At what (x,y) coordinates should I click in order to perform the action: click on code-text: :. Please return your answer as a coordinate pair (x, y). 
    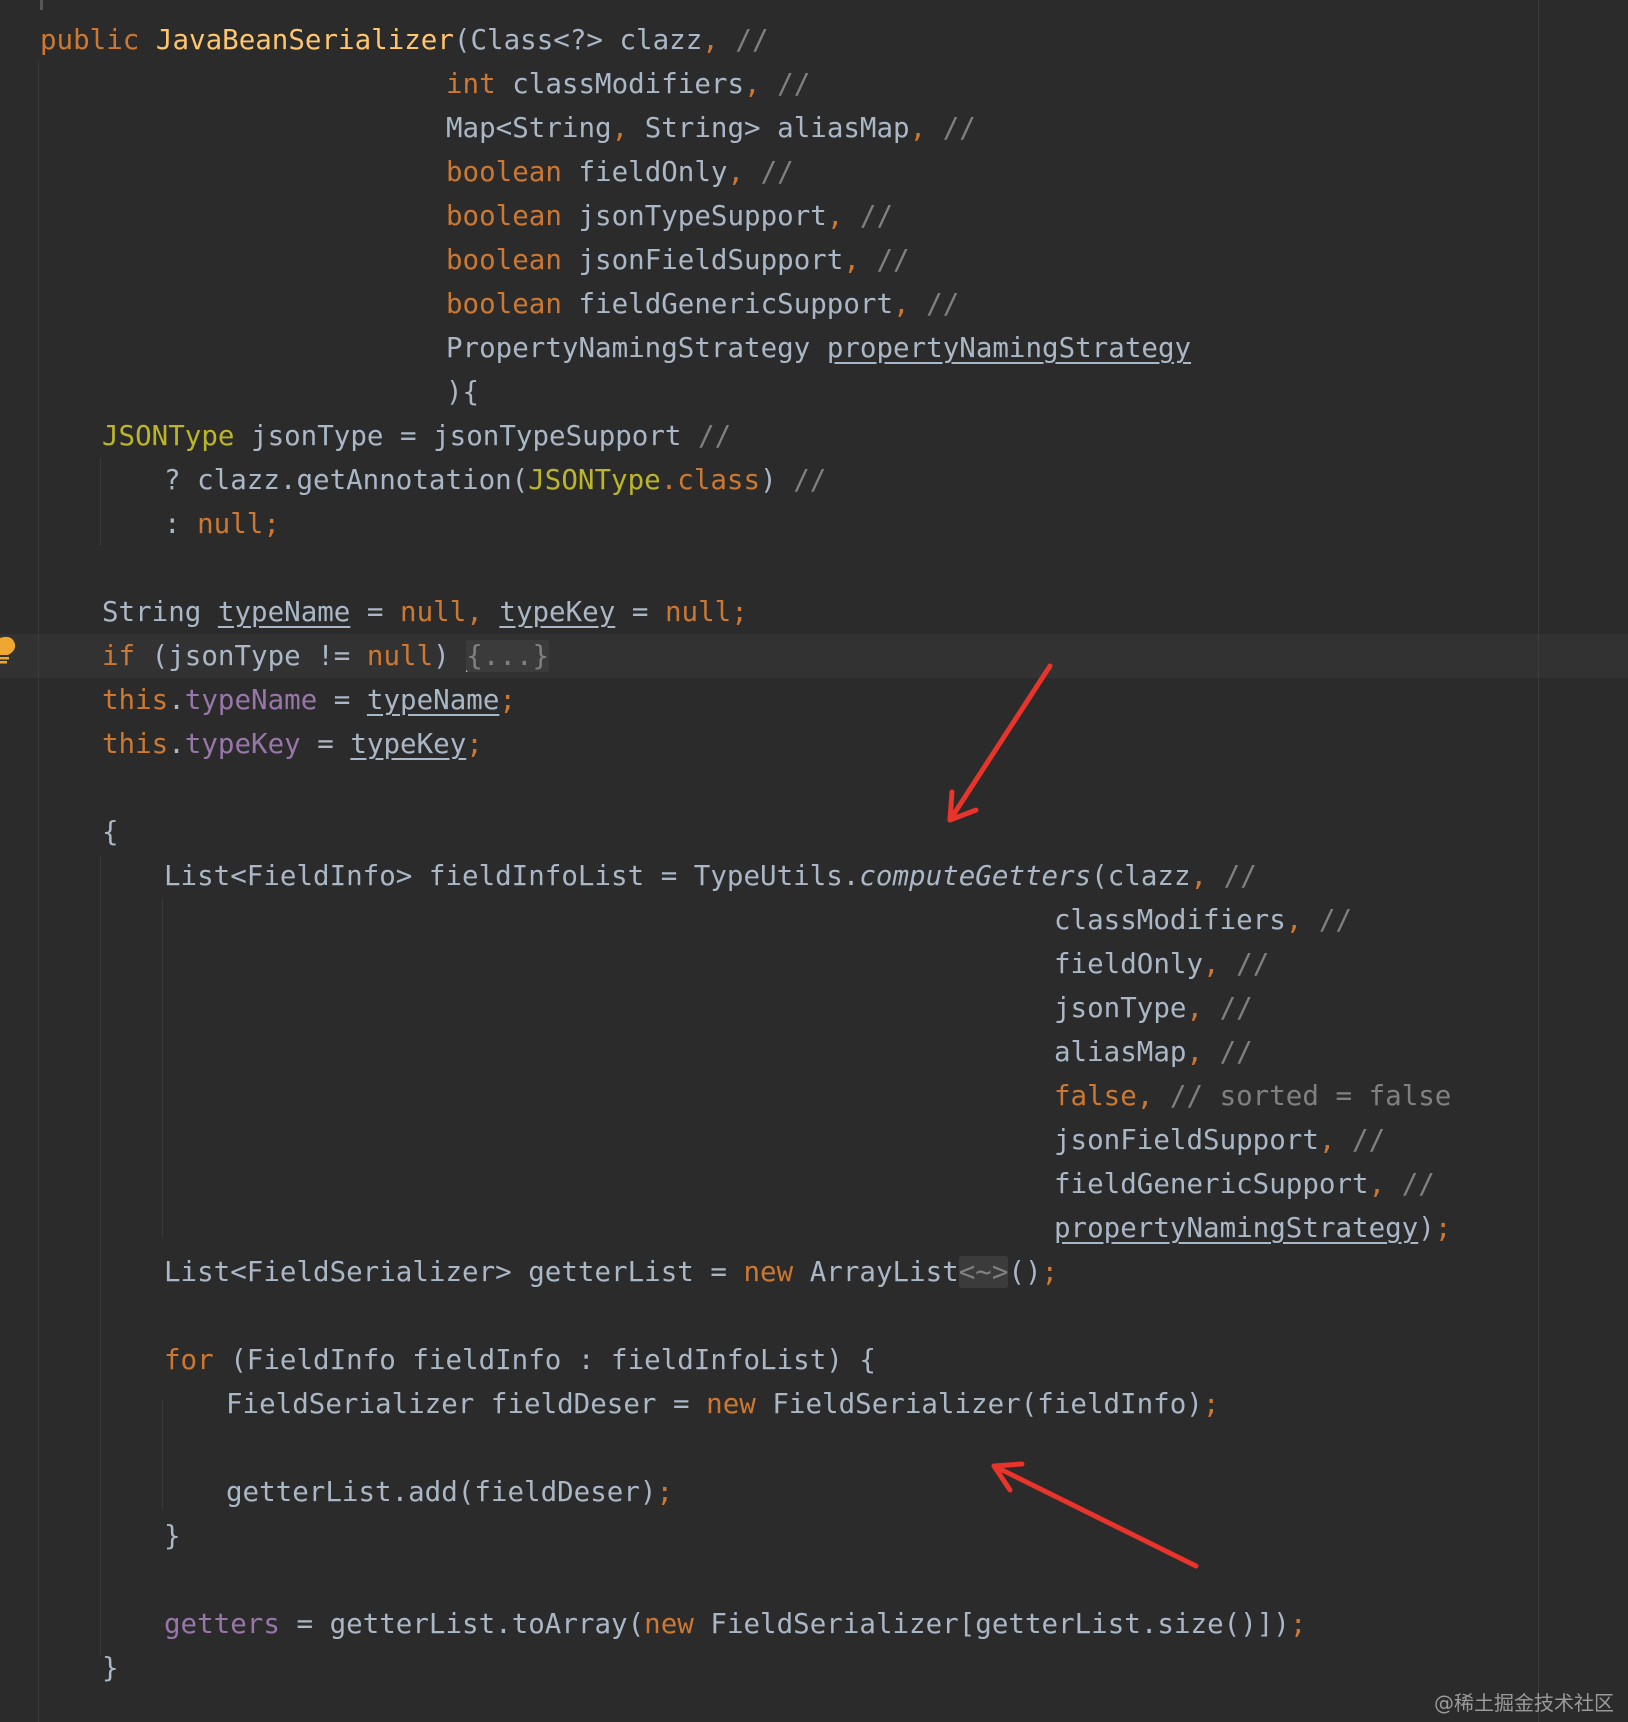
    Looking at the image, I should click on (181, 524).